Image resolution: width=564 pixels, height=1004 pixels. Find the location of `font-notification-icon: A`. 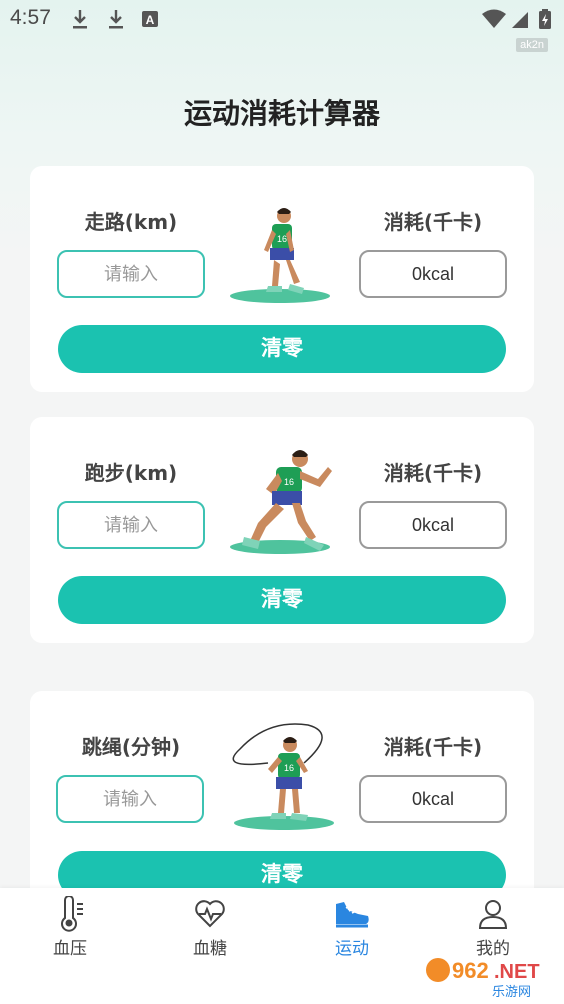

font-notification-icon: A is located at coordinates (150, 19).